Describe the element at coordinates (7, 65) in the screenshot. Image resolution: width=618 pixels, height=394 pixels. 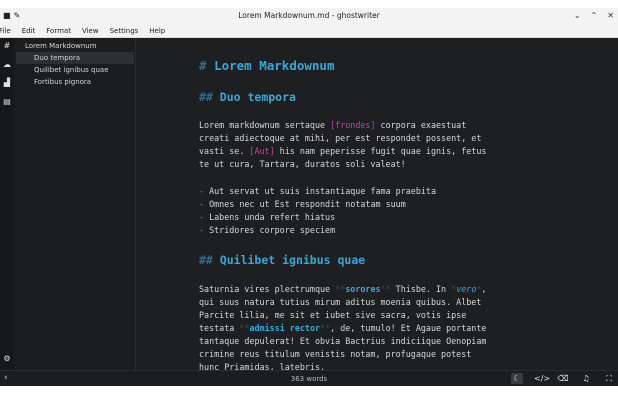
I see `cloud-icon: ☁` at that location.